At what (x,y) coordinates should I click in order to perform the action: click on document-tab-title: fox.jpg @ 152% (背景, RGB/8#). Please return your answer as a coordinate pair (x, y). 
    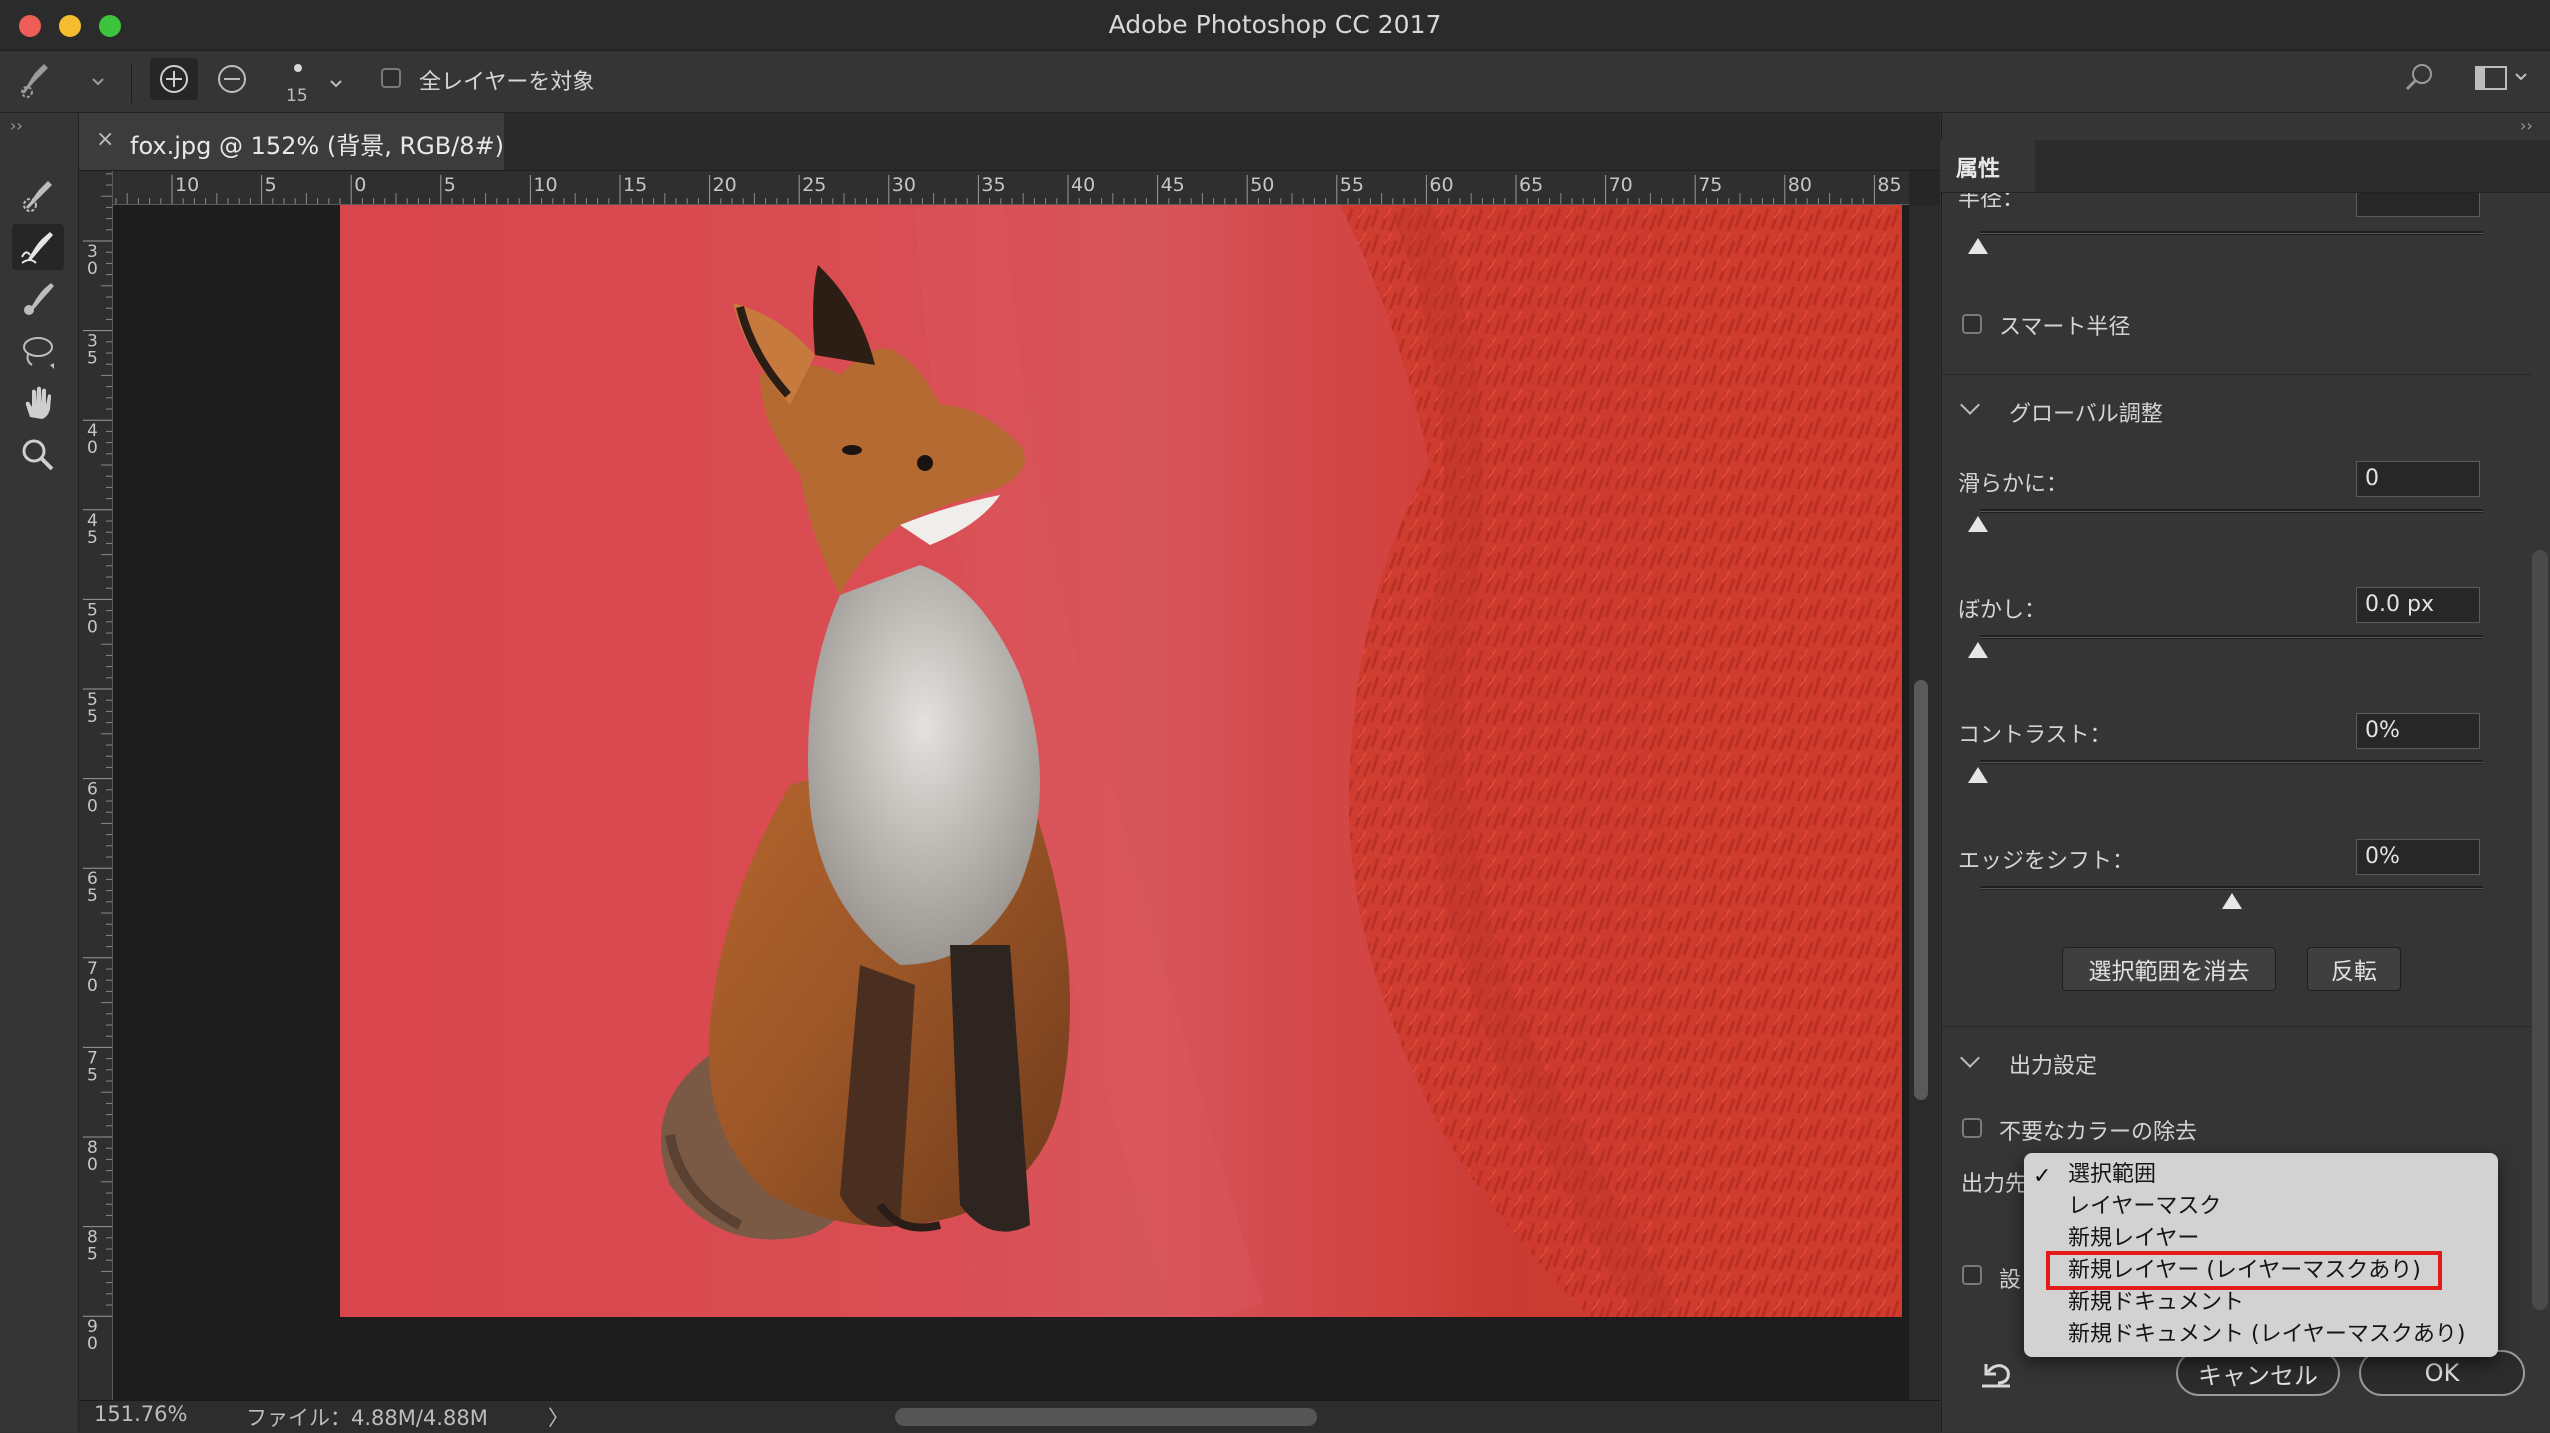
    Looking at the image, I should click on (317, 146).